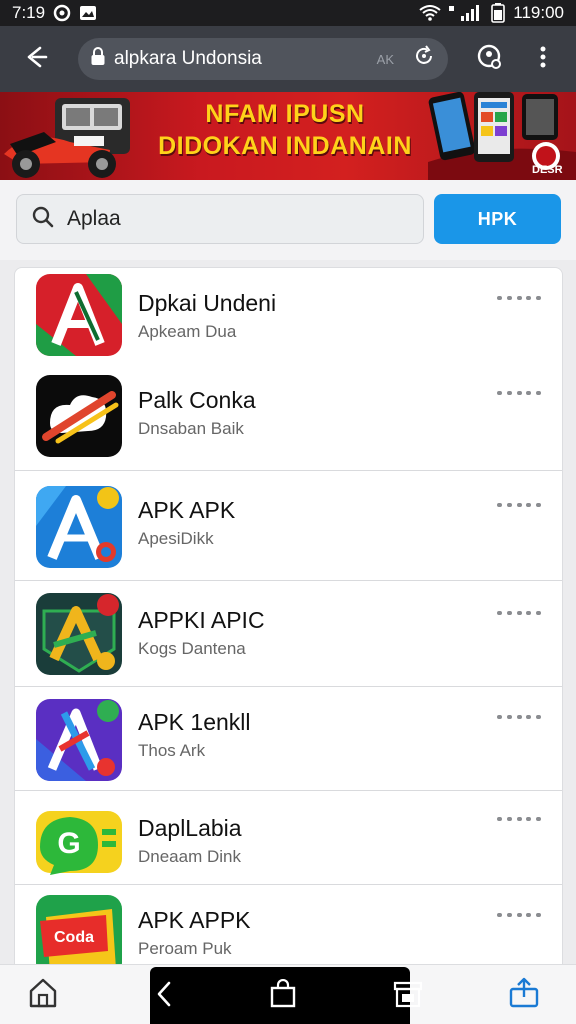 This screenshot has height=1024, width=576. Describe the element at coordinates (68, 843) in the screenshot. I see `svg-text: G` at that location.